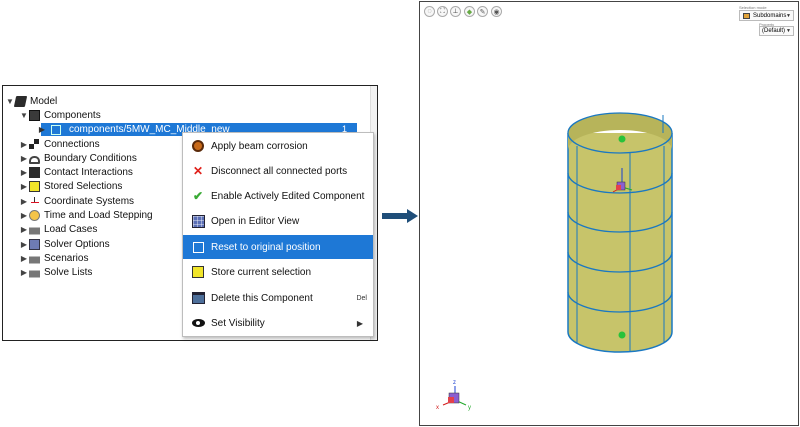 The width and height of the screenshot is (800, 427). Describe the element at coordinates (469, 408) in the screenshot. I see `axis-y-label: y` at that location.